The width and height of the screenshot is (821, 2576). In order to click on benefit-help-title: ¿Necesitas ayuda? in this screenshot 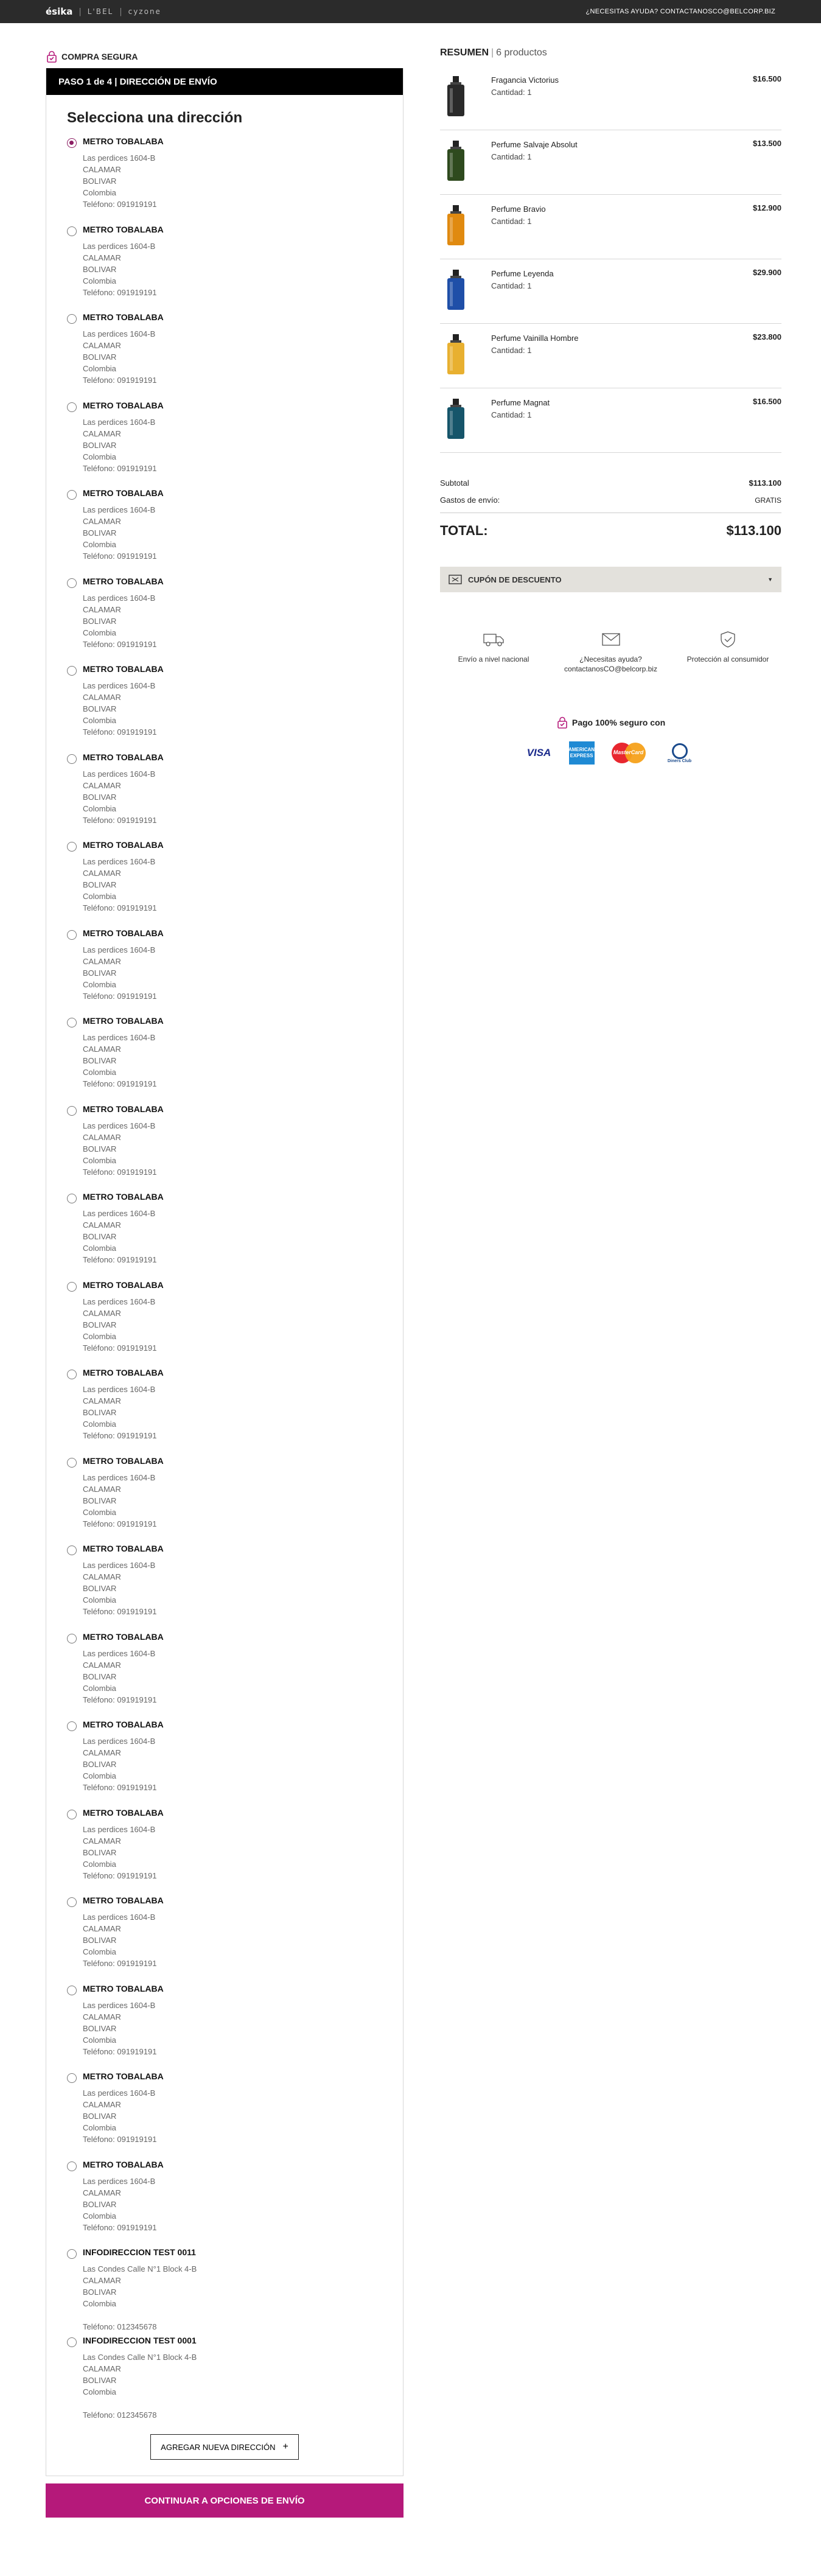, I will do `click(610, 659)`.